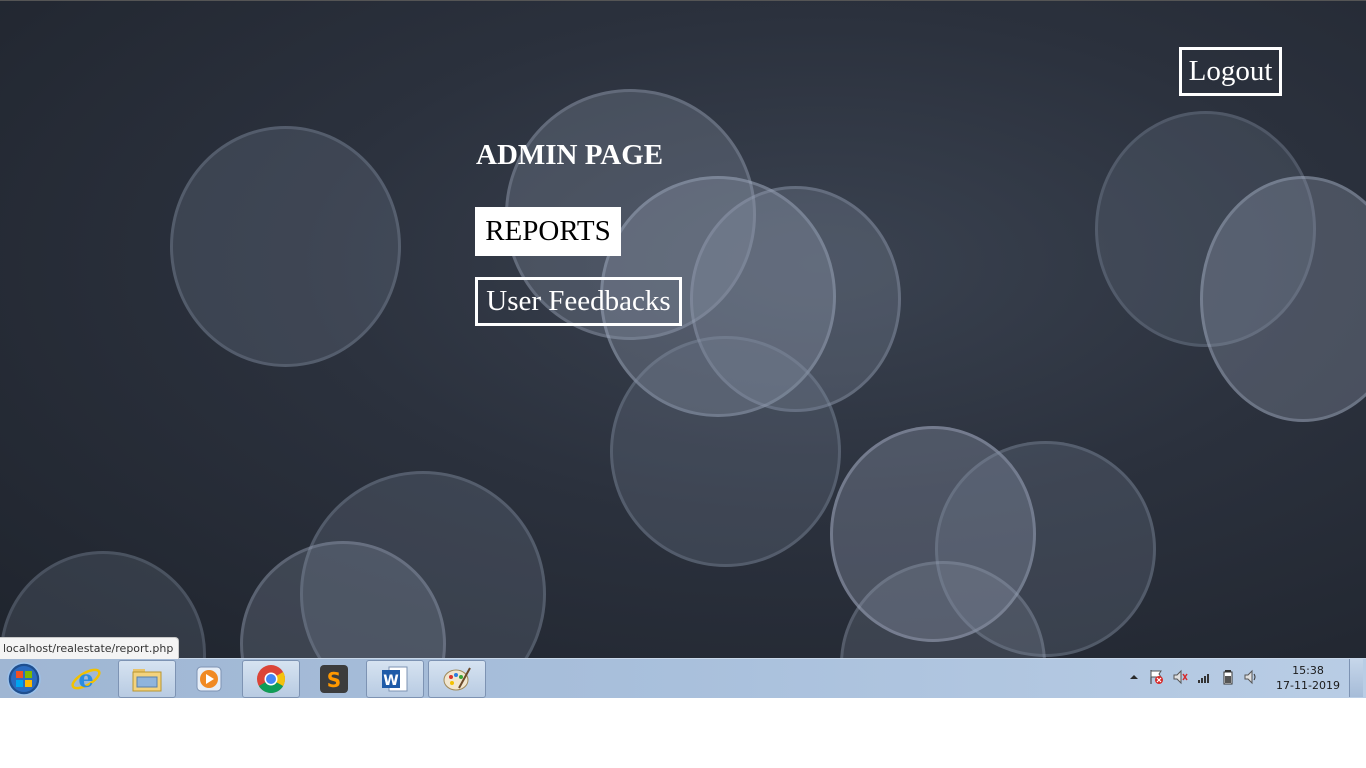 This screenshot has width=1366, height=768. Describe the element at coordinates (578, 301) in the screenshot. I see `user-feedbacks-button: User Feedbacks` at that location.